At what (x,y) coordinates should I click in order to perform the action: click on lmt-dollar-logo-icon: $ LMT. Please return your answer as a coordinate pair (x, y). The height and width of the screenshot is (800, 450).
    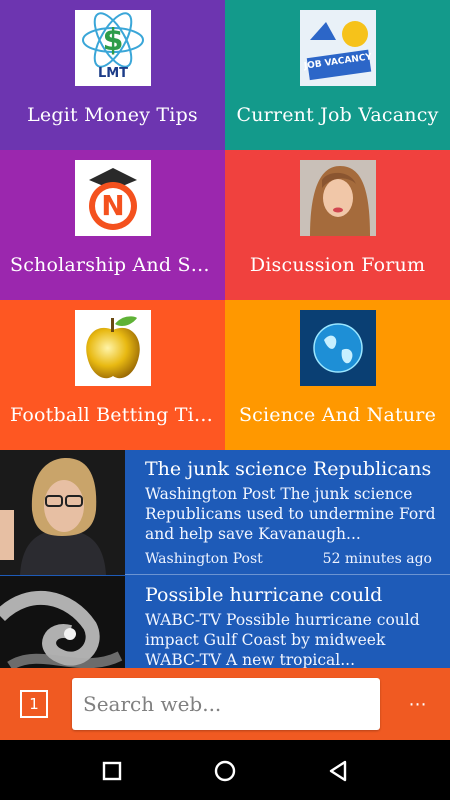
    Looking at the image, I should click on (113, 48).